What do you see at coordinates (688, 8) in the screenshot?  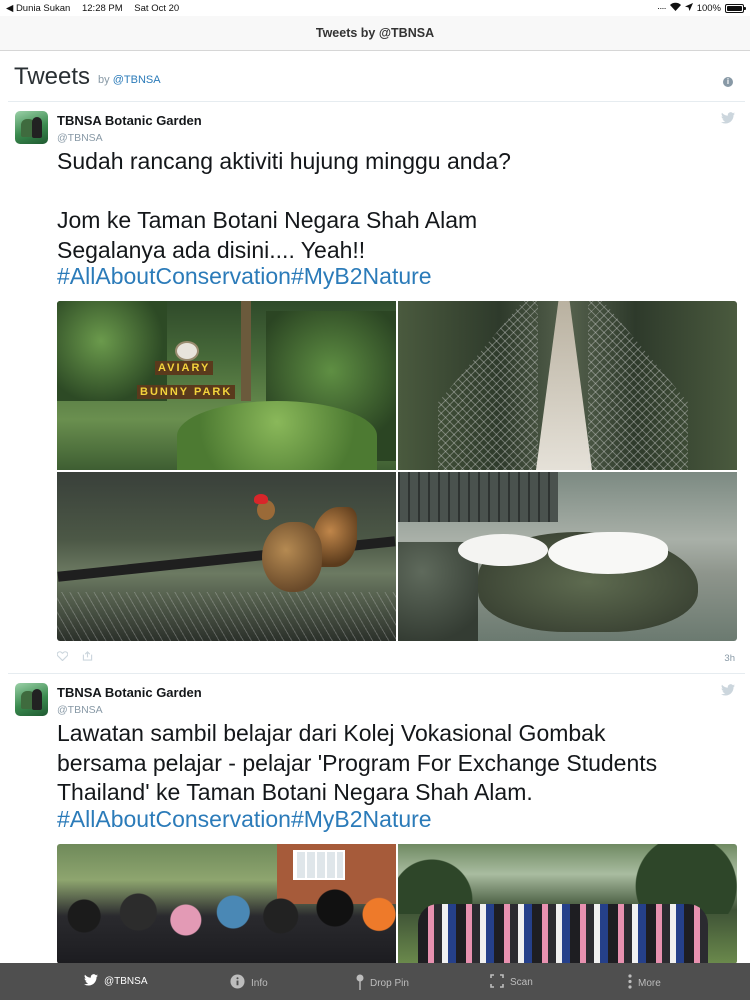 I see `location-icon` at bounding box center [688, 8].